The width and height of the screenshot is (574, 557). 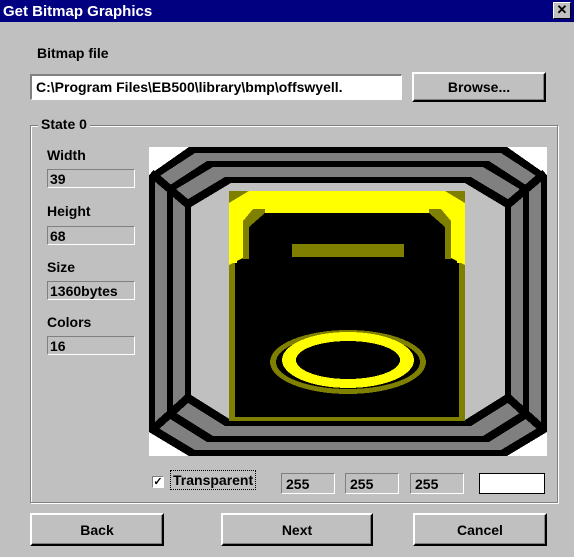 What do you see at coordinates (437, 483) in the screenshot?
I see `blue-value-field: 255` at bounding box center [437, 483].